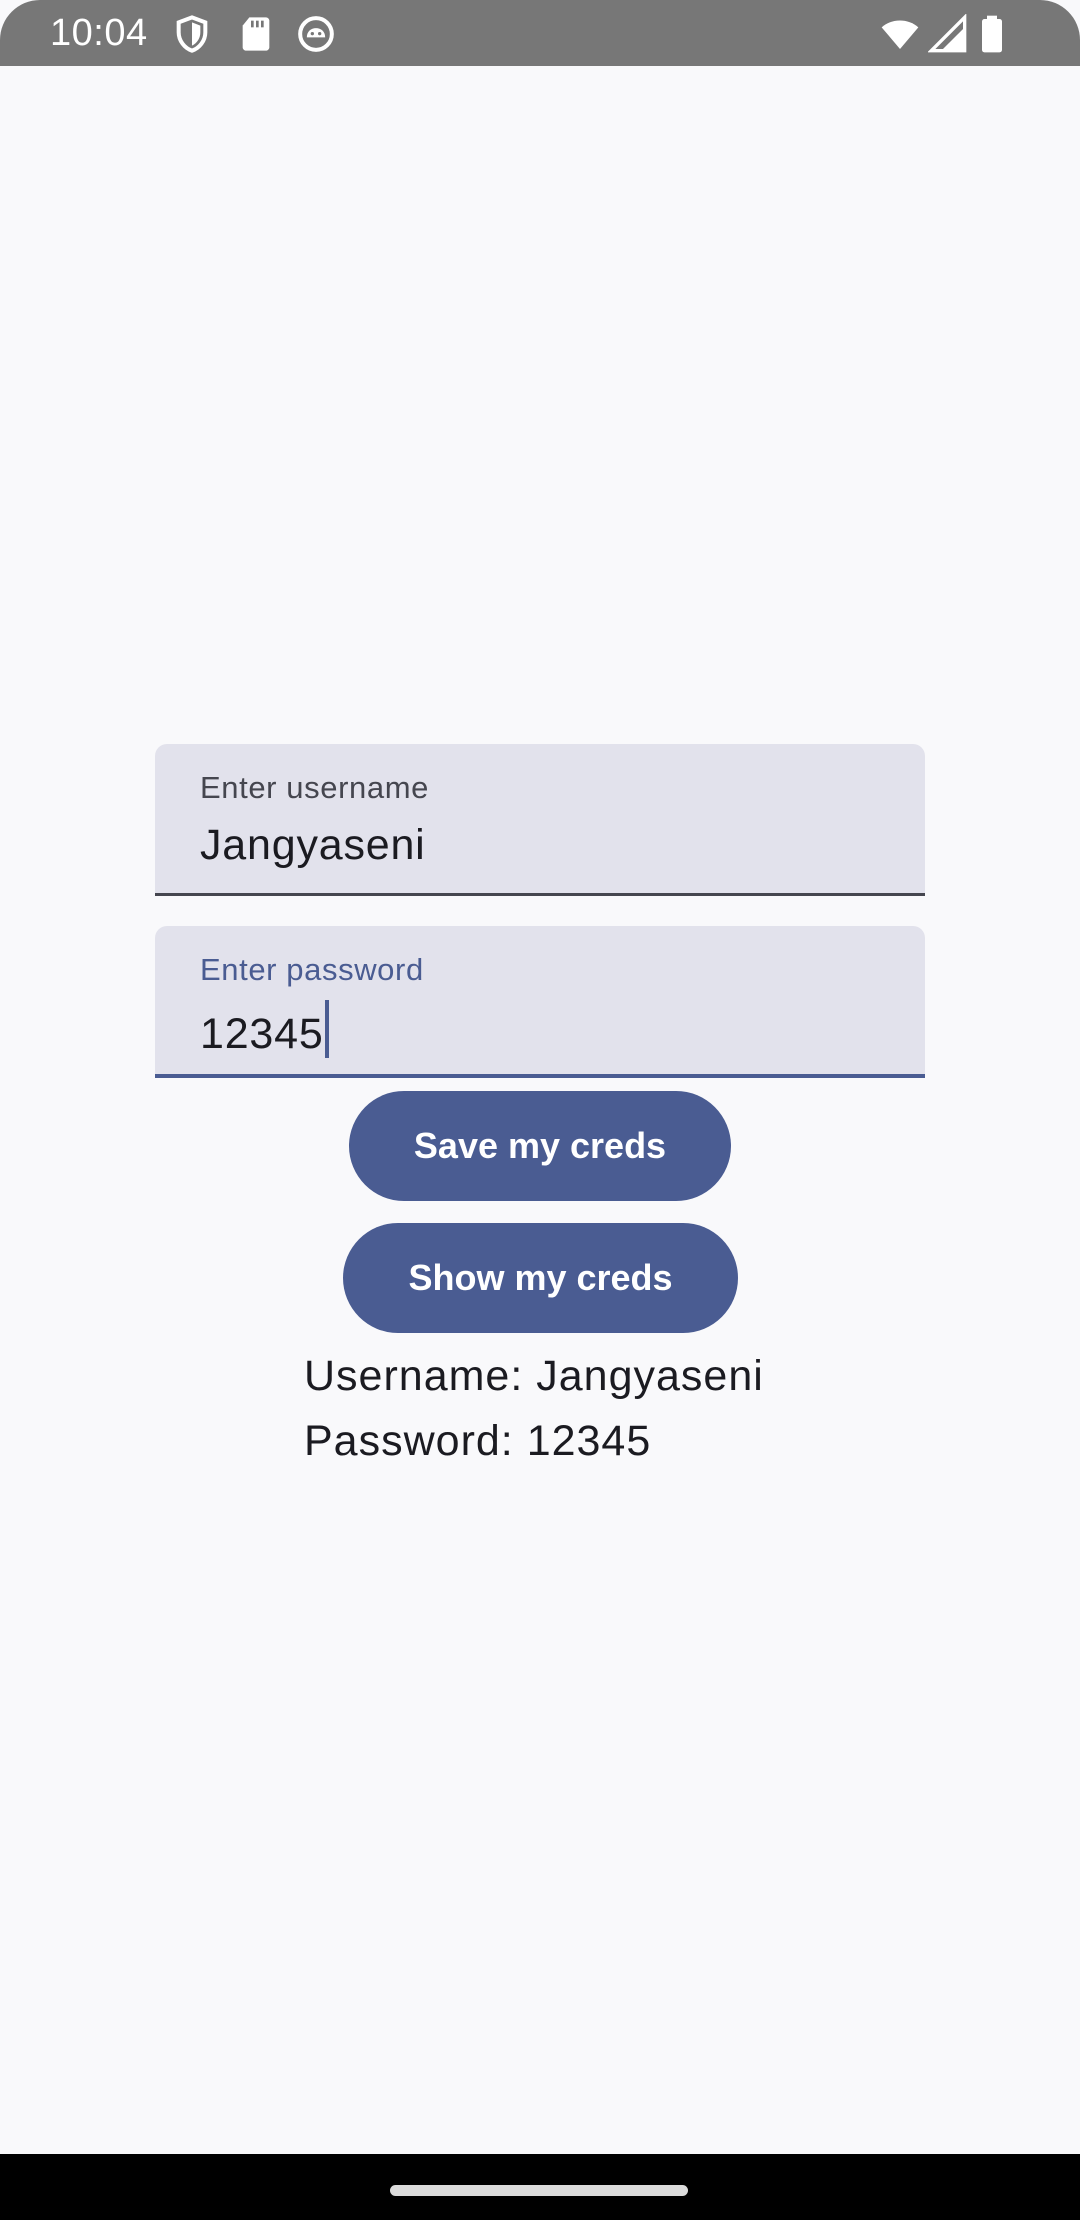  I want to click on username-field: Enter username Jangyaseni, so click(540, 820).